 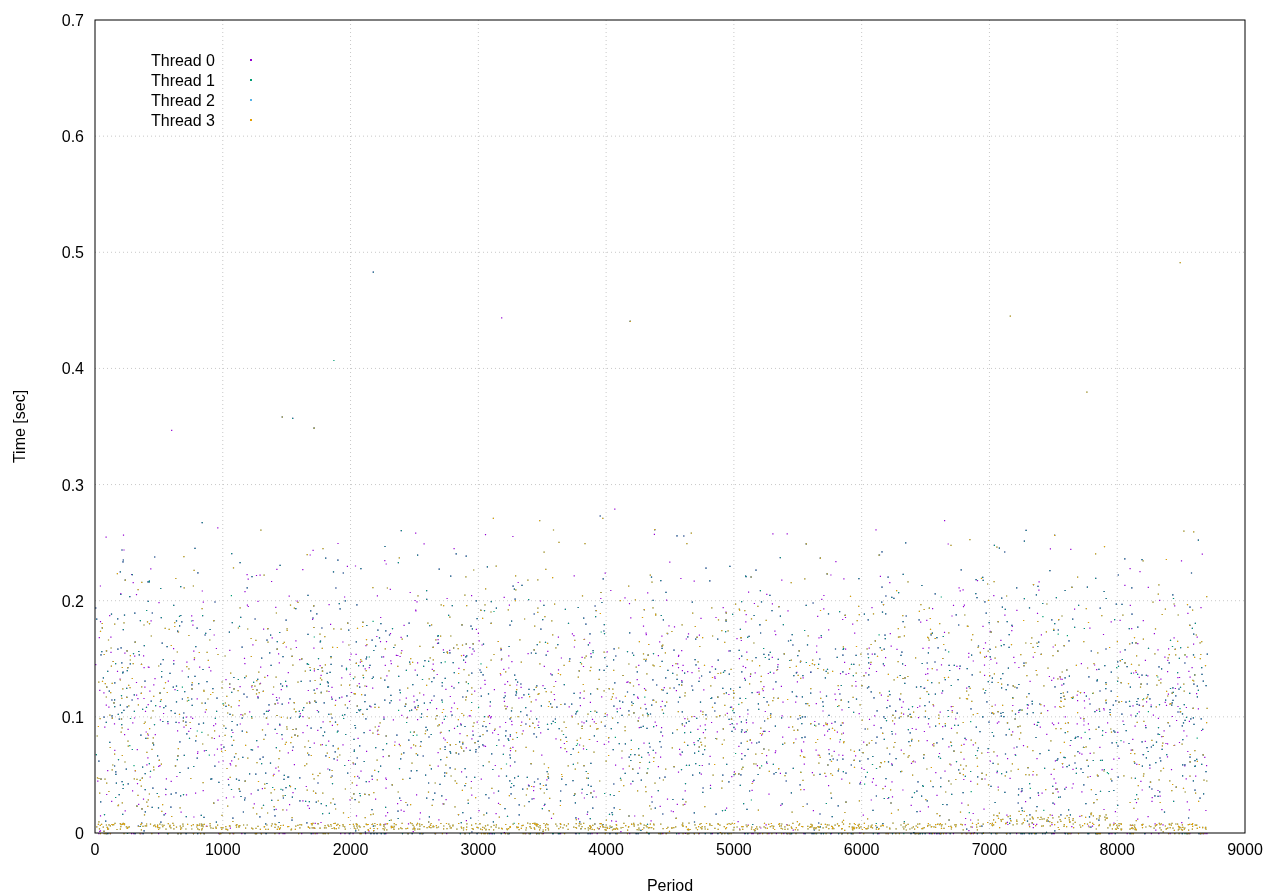 What do you see at coordinates (72, 717) in the screenshot?
I see `y-tick-label: 0.1` at bounding box center [72, 717].